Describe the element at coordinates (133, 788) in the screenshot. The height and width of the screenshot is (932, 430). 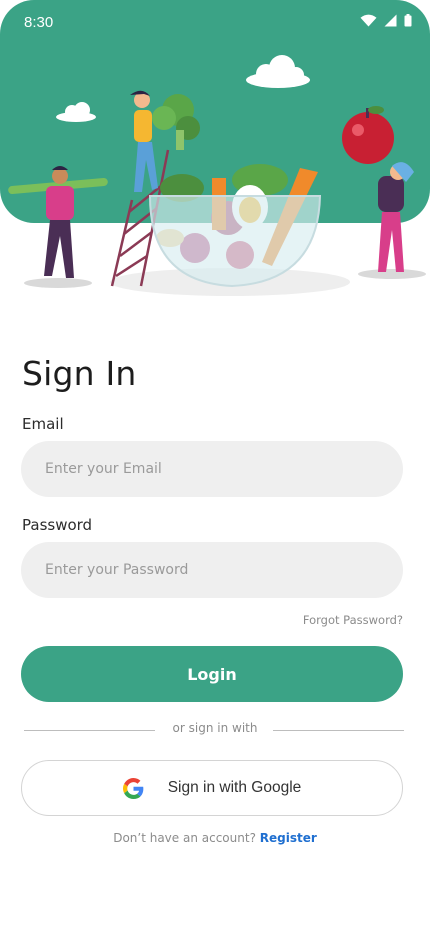
I see `google-icon` at that location.